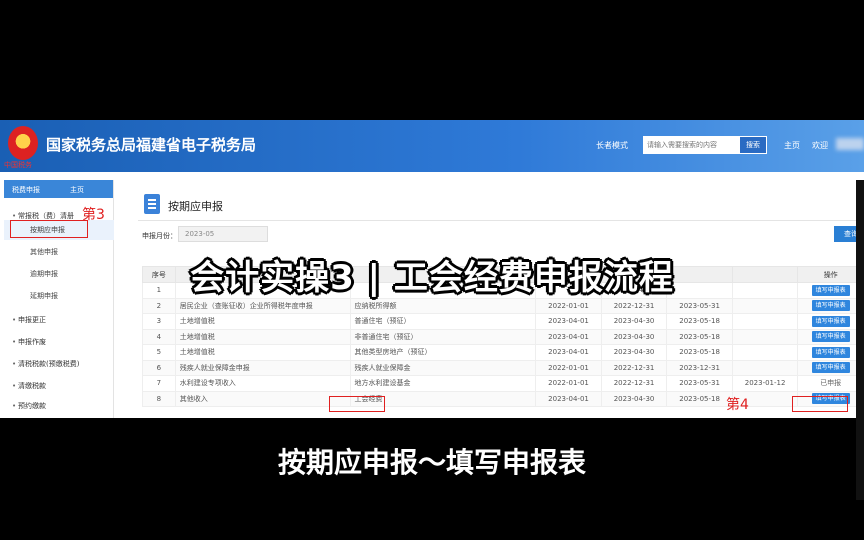 The width and height of the screenshot is (864, 540). I want to click on frame-edge, so click(860, 340).